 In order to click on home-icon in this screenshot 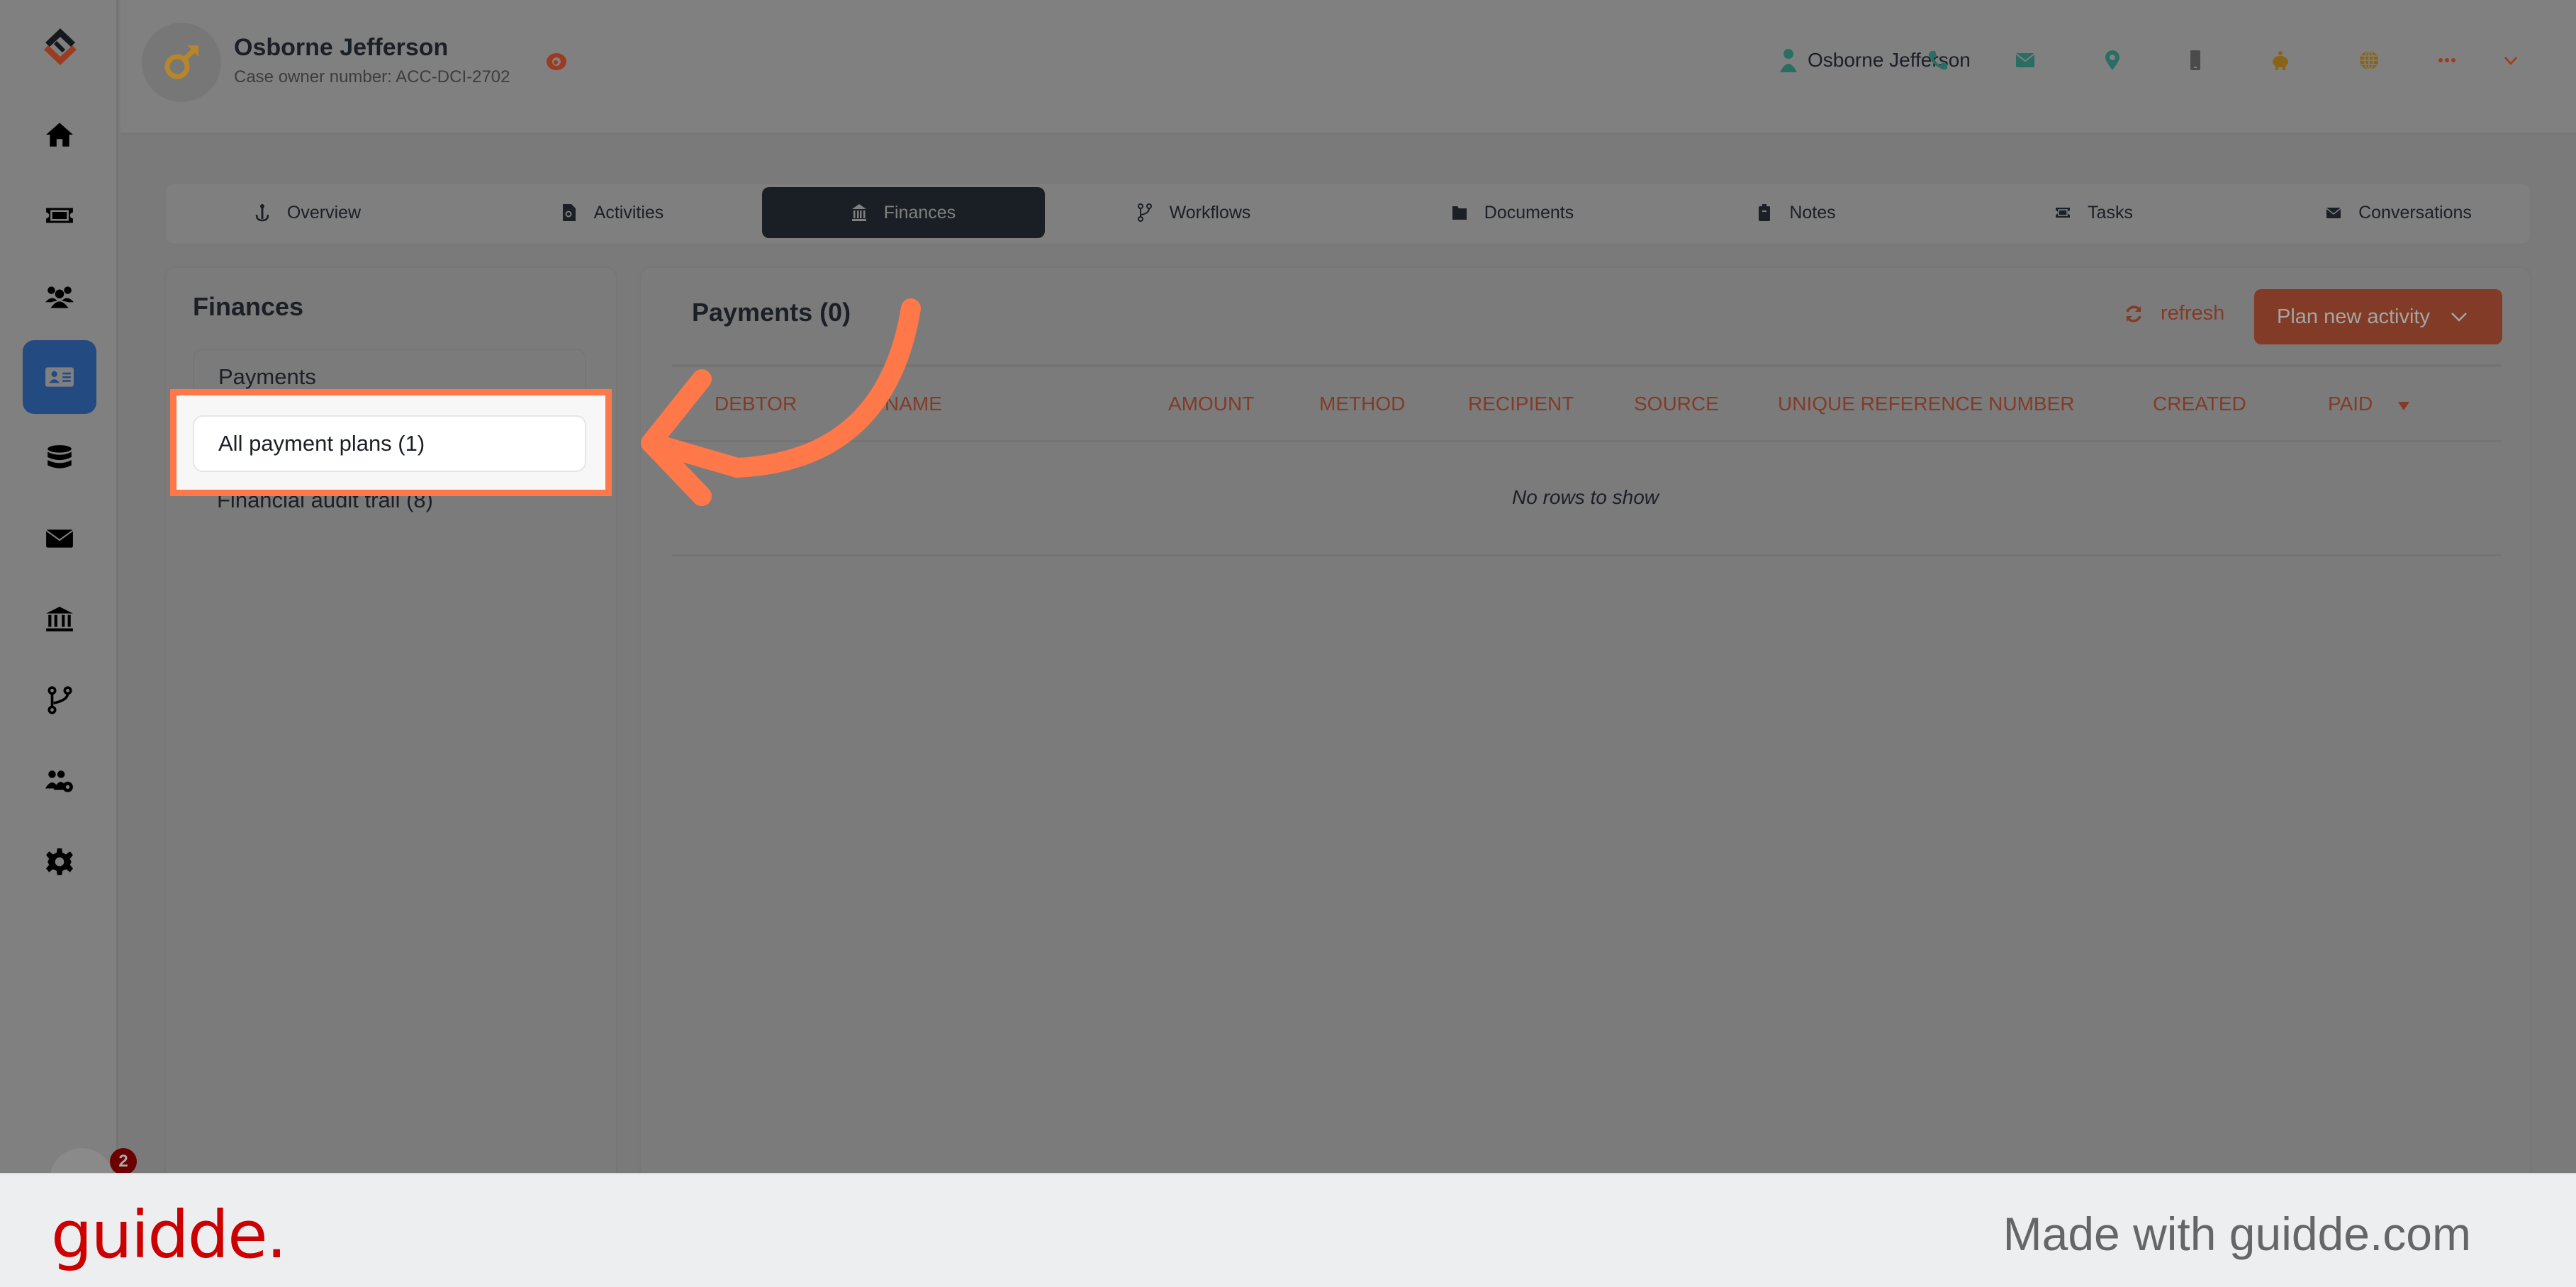, I will do `click(59, 135)`.